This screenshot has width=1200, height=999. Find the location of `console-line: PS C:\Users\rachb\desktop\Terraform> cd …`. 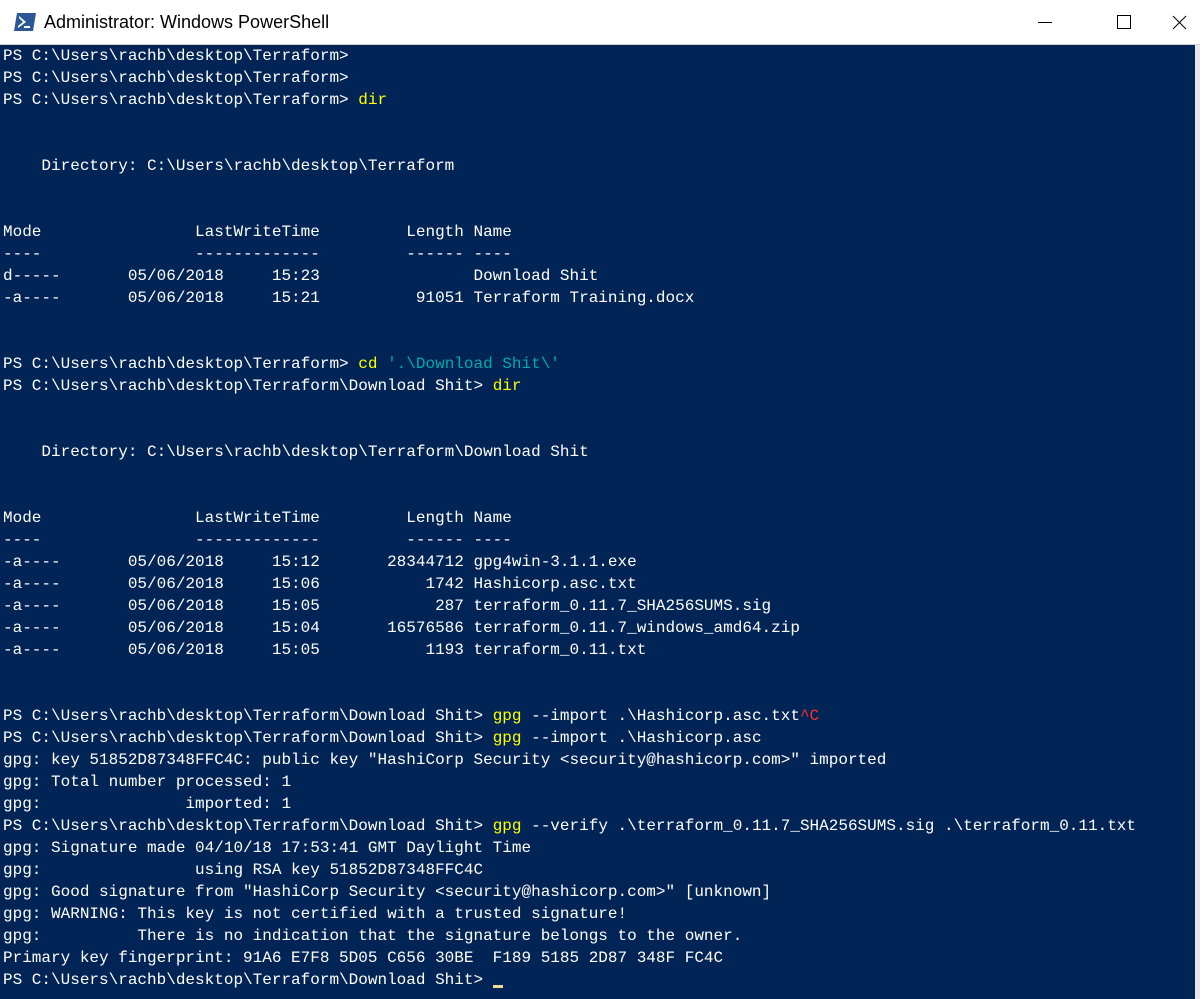

console-line: PS C:\Users\rachb\desktop\Terraform> cd … is located at coordinates (599, 364).